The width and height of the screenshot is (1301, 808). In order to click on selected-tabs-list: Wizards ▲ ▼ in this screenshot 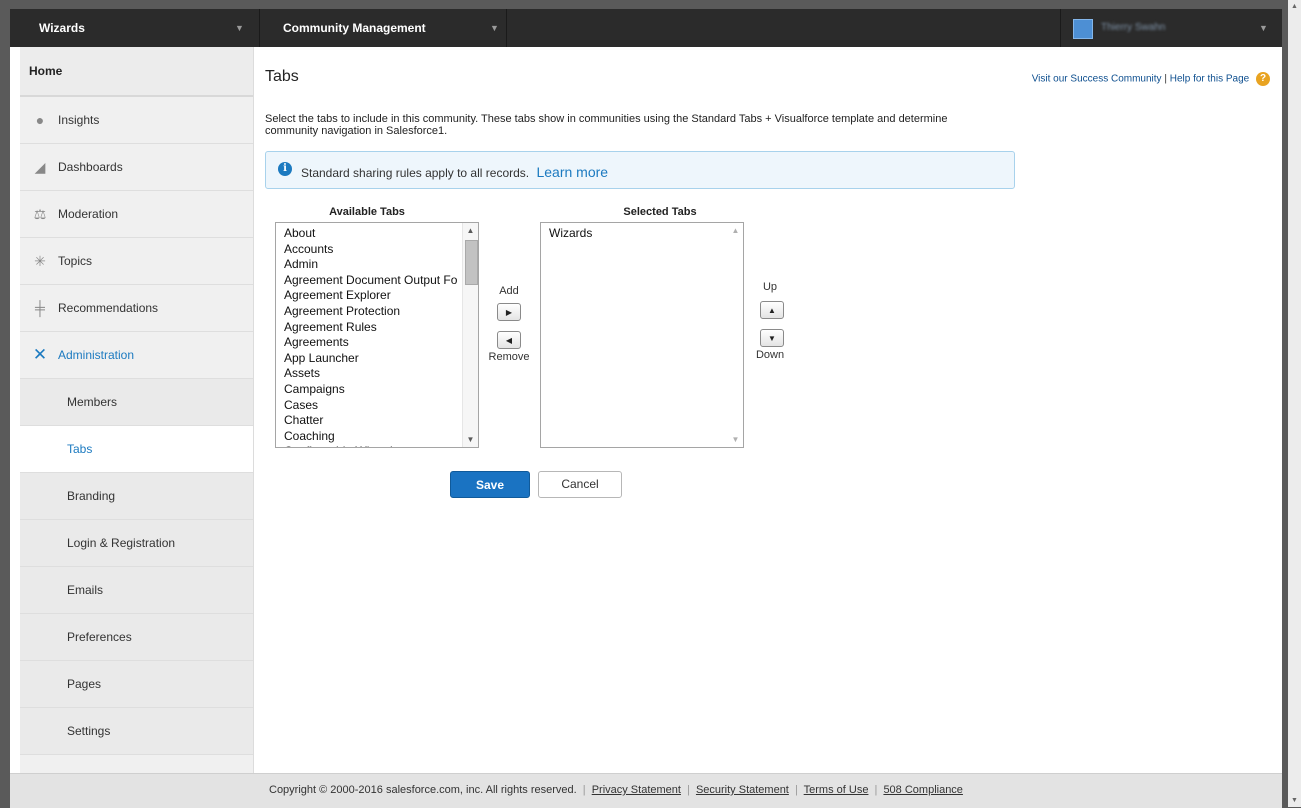, I will do `click(642, 335)`.